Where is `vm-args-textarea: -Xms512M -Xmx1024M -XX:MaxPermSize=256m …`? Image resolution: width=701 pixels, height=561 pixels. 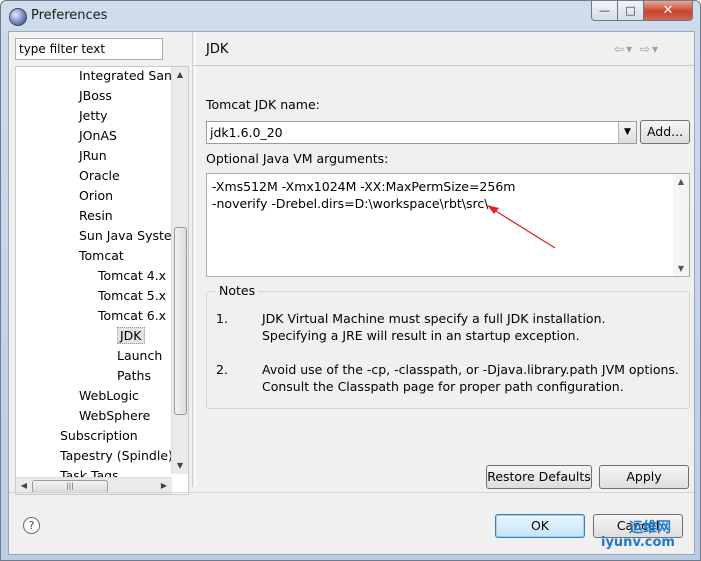
vm-args-textarea: -Xms512M -Xmx1024M -XX:MaxPermSize=256m … is located at coordinates (448, 225).